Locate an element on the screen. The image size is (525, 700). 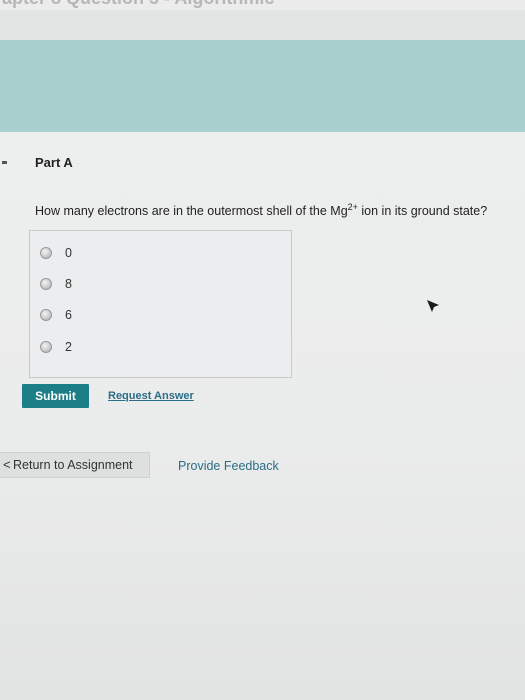
provide-feedback-link: Provide Feedback is located at coordinates (228, 466).